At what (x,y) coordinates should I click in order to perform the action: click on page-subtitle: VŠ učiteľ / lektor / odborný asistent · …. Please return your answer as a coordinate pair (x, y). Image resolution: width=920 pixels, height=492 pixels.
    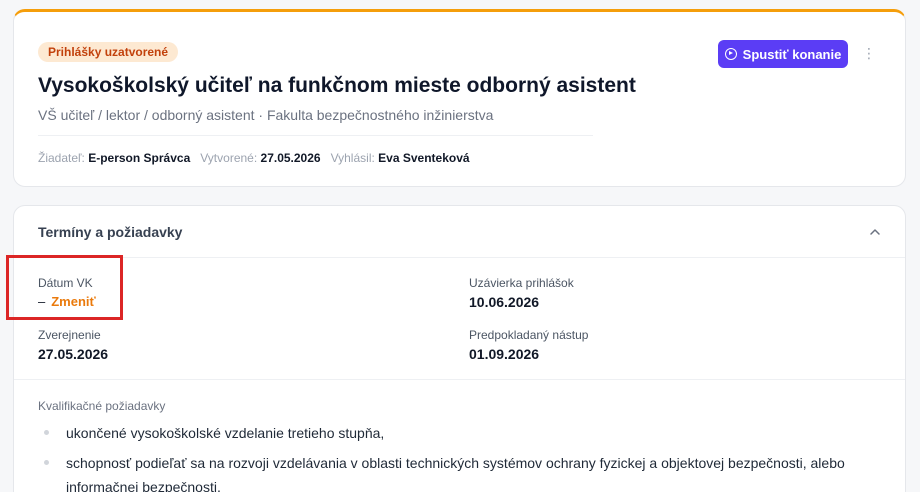
    Looking at the image, I should click on (266, 115).